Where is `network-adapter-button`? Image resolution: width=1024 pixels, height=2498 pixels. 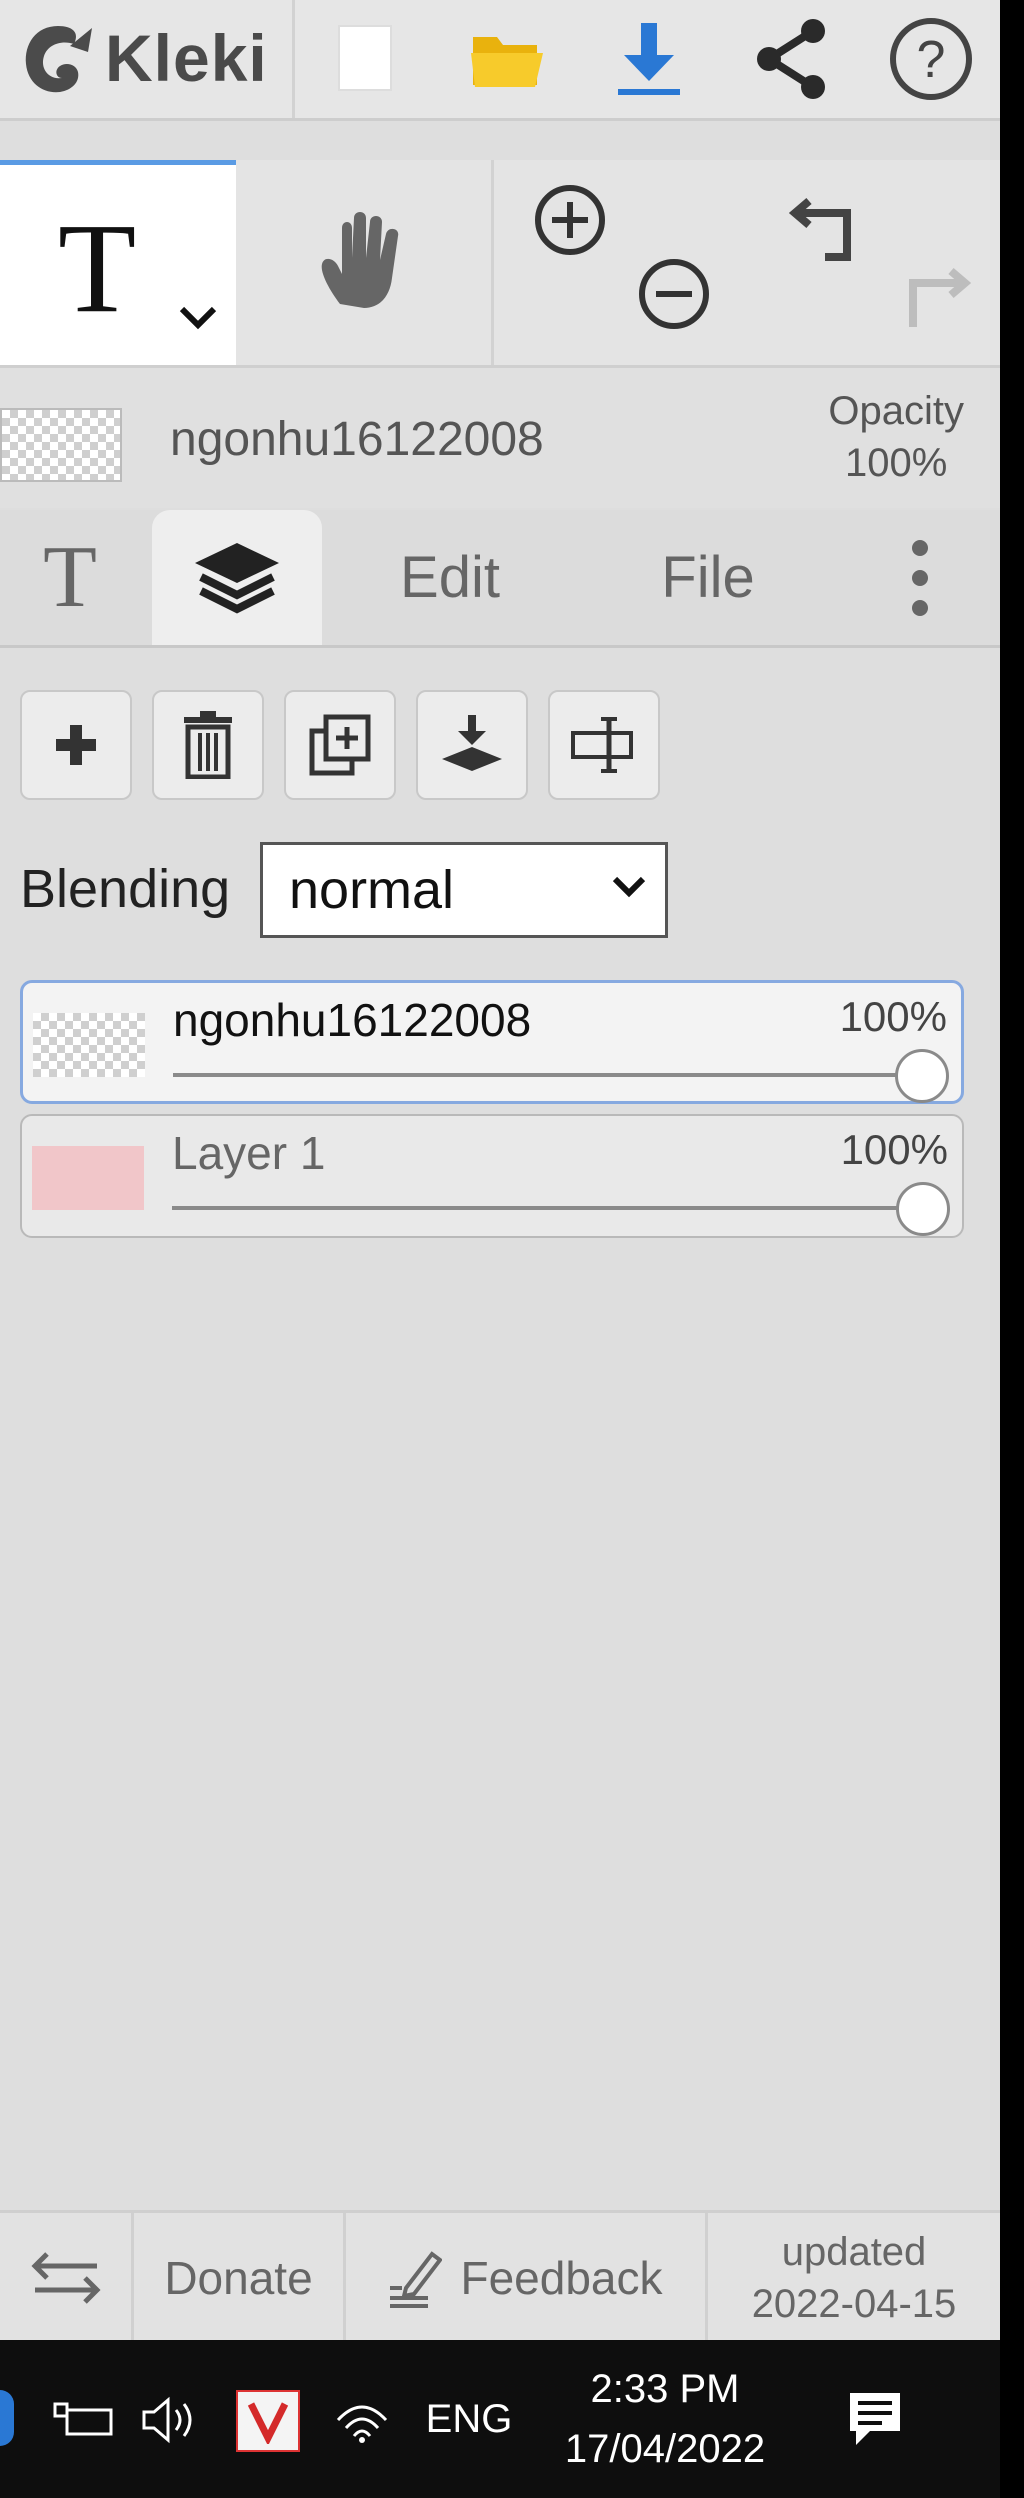
network-adapter-button is located at coordinates (85, 2420).